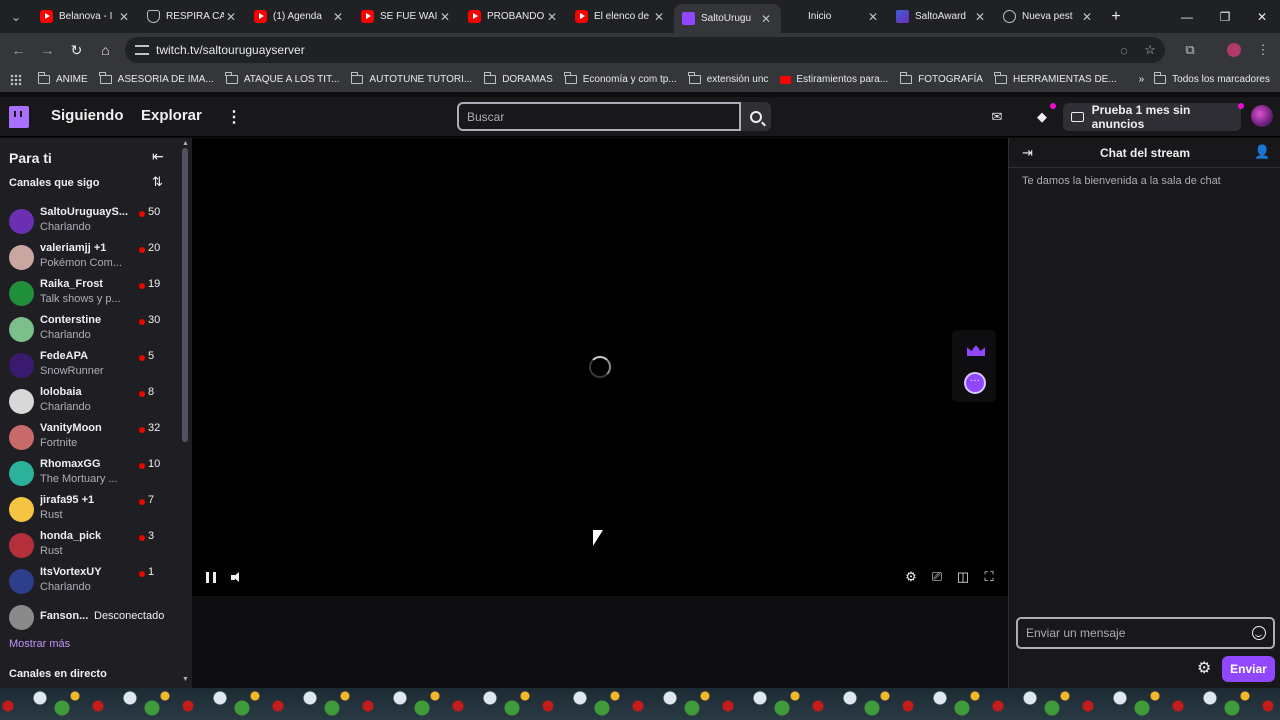  What do you see at coordinates (47, 50) in the screenshot?
I see `forward-icon: →` at bounding box center [47, 50].